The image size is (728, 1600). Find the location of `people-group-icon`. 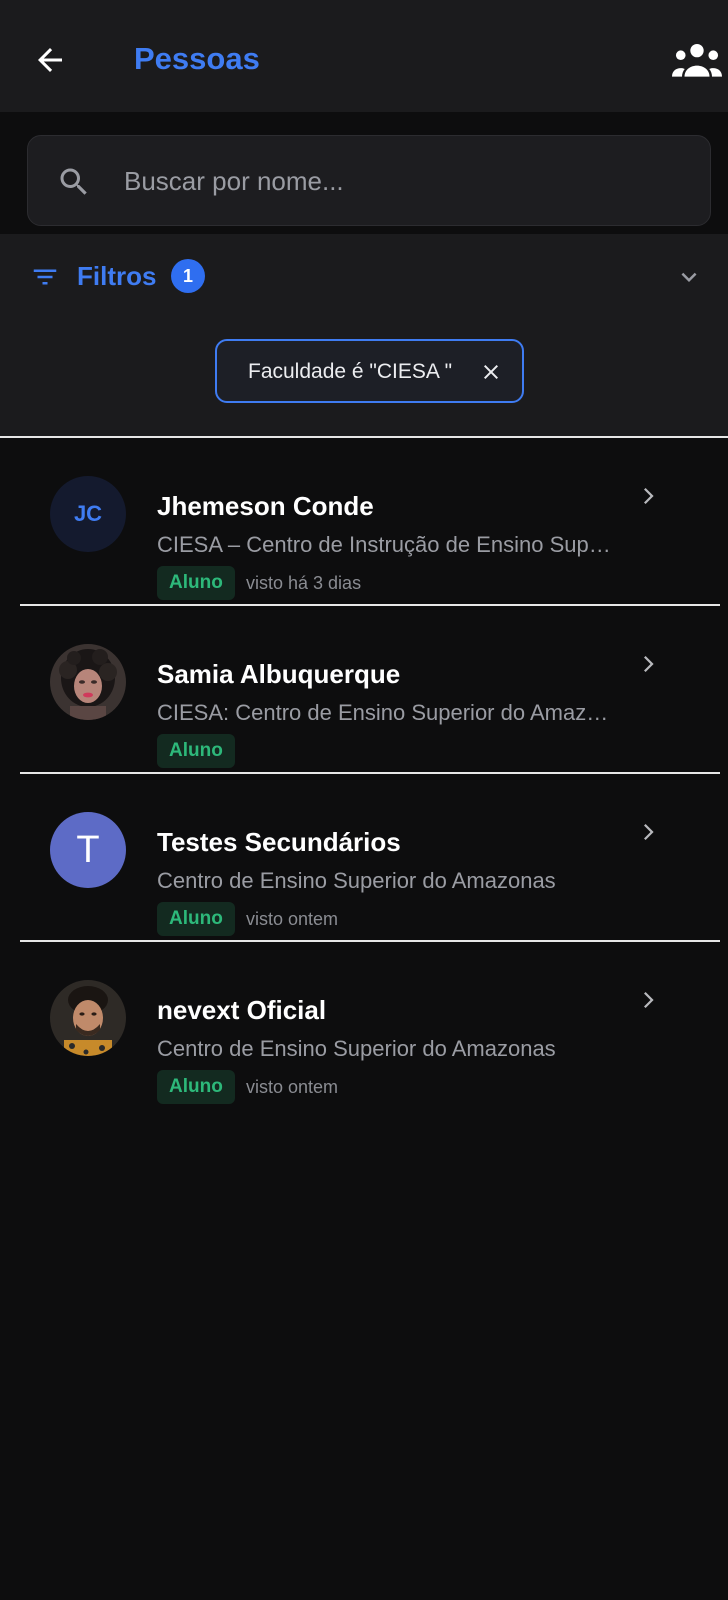

people-group-icon is located at coordinates (697, 60).